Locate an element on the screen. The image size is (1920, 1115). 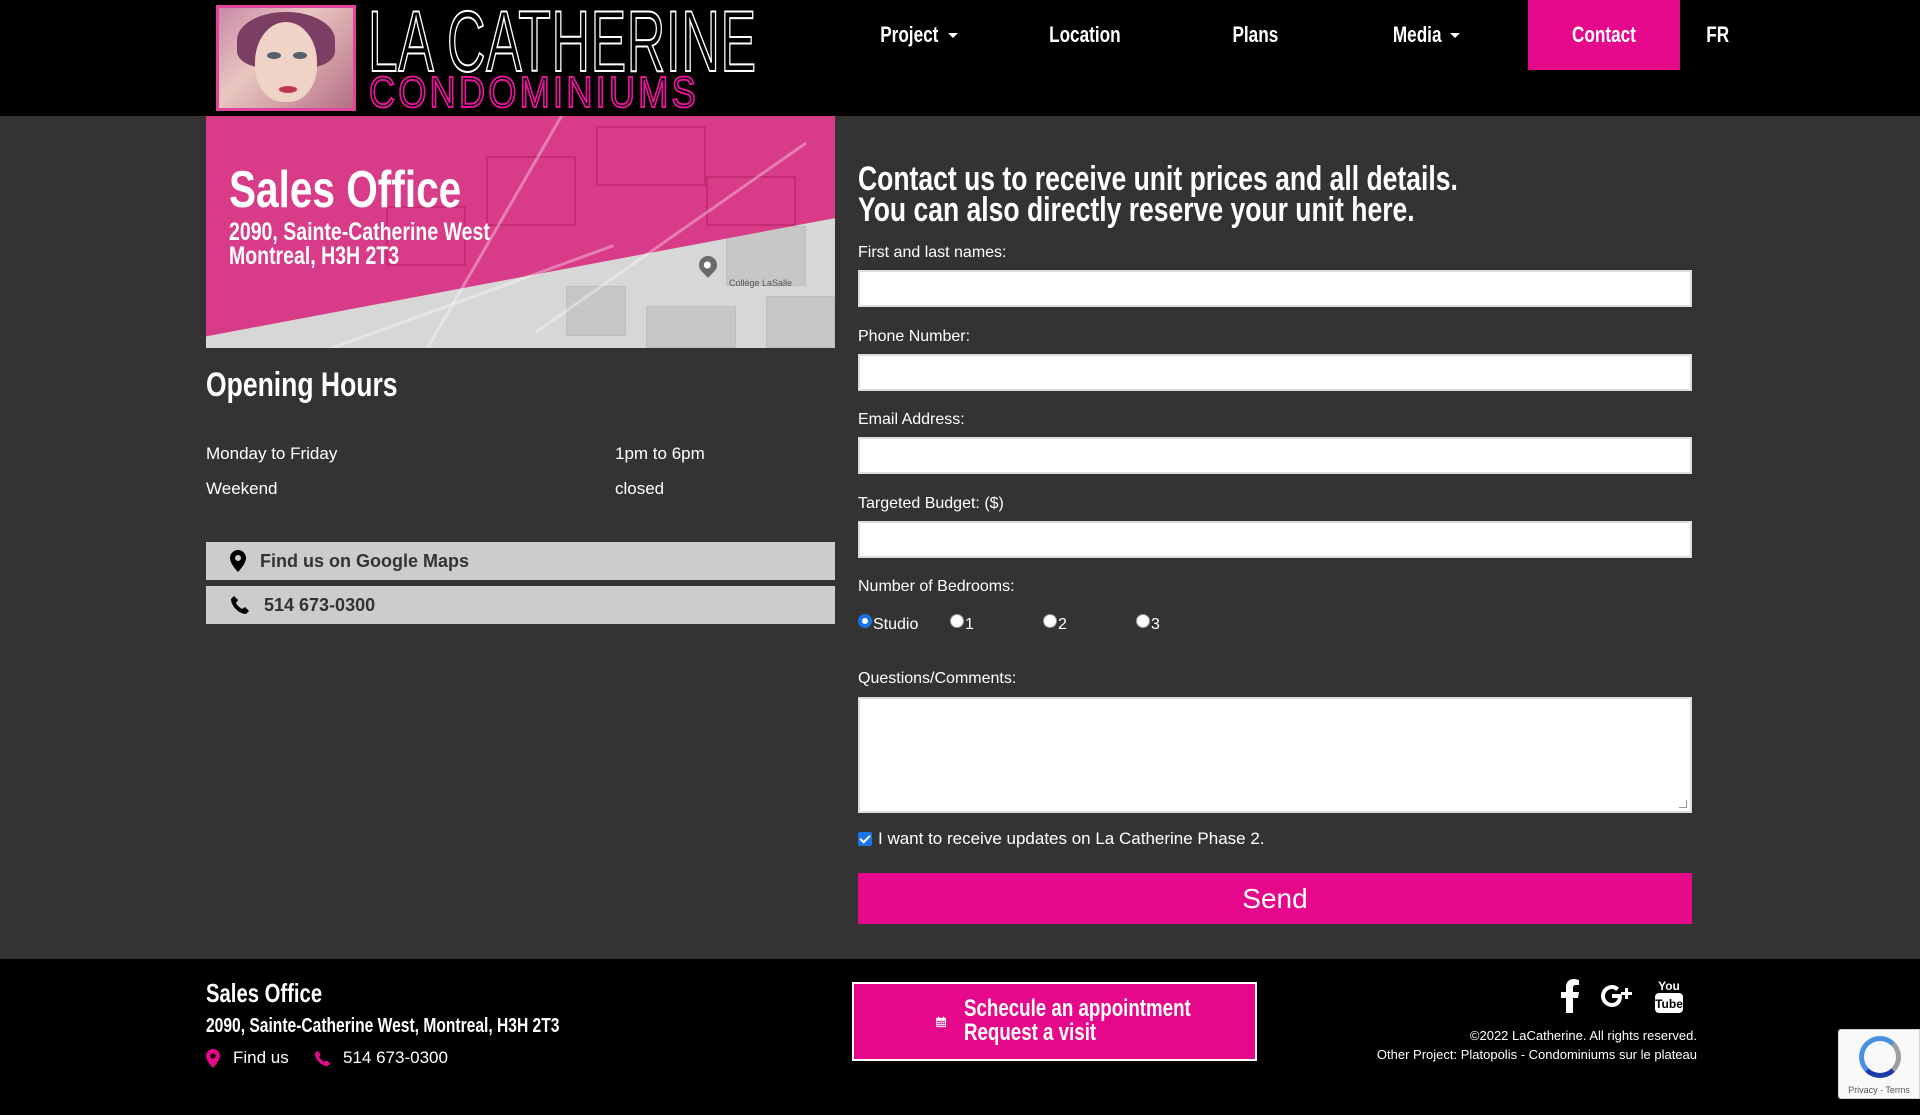
phone-button: 514 673-0300 is located at coordinates (520, 605).